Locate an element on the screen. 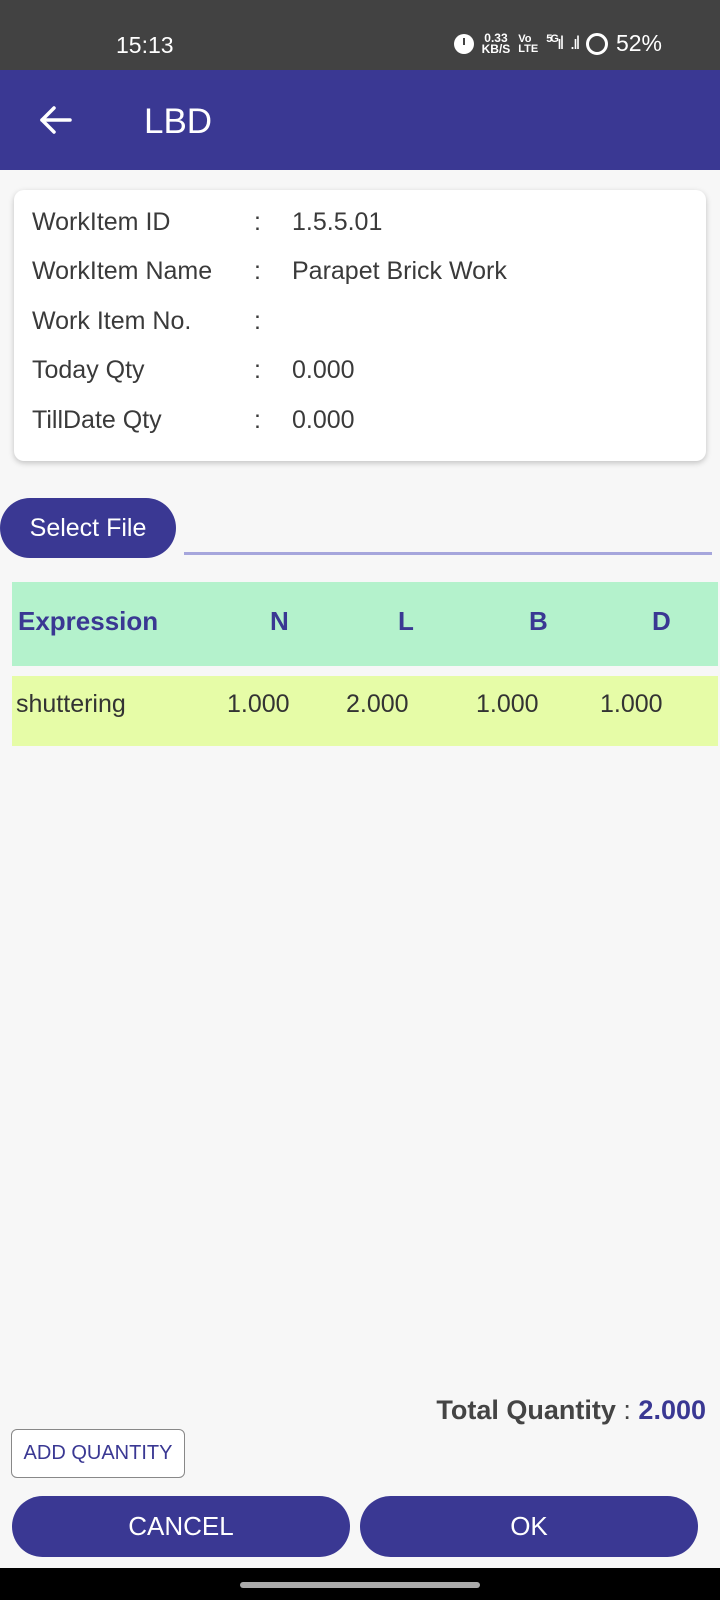 Image resolution: width=720 pixels, height=1600 pixels. volte-indicator: Vo LTE is located at coordinates (528, 43).